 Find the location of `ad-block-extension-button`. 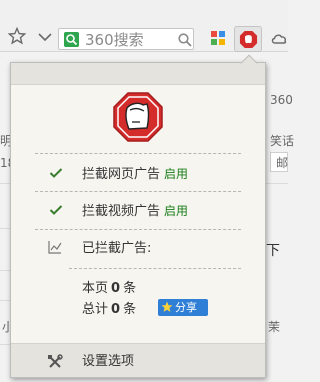

ad-block-extension-button is located at coordinates (248, 39).